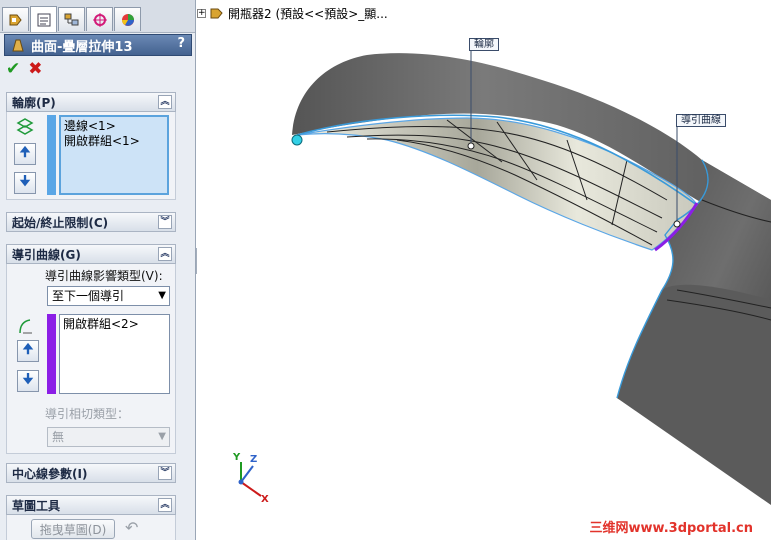 The height and width of the screenshot is (540, 771). I want to click on drag-sketch-button: 拖曳草圖(D), so click(73, 529).